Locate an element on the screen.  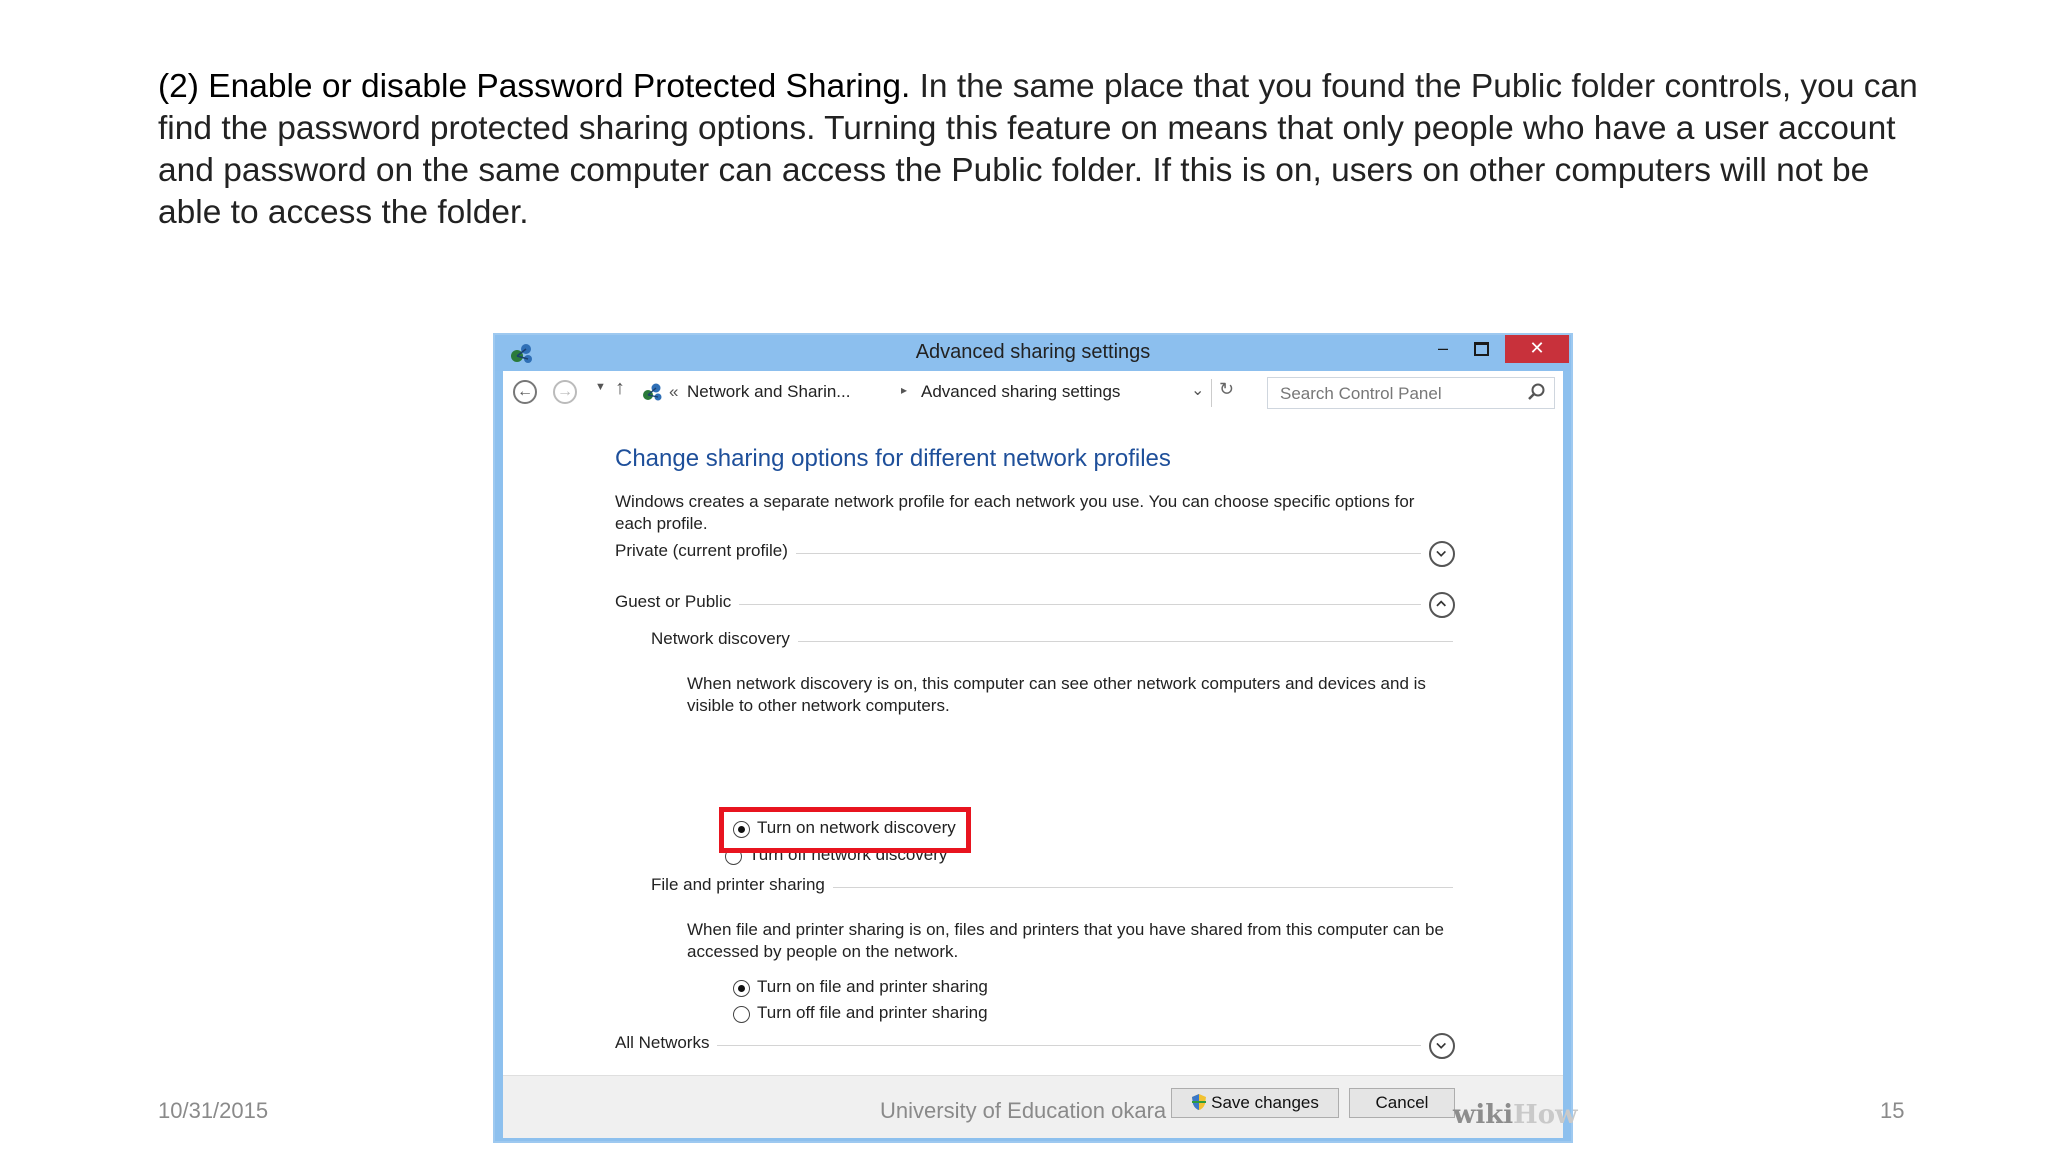
radio-turn-off-network-discovery: Turn off network discovery is located at coordinates (845, 859).